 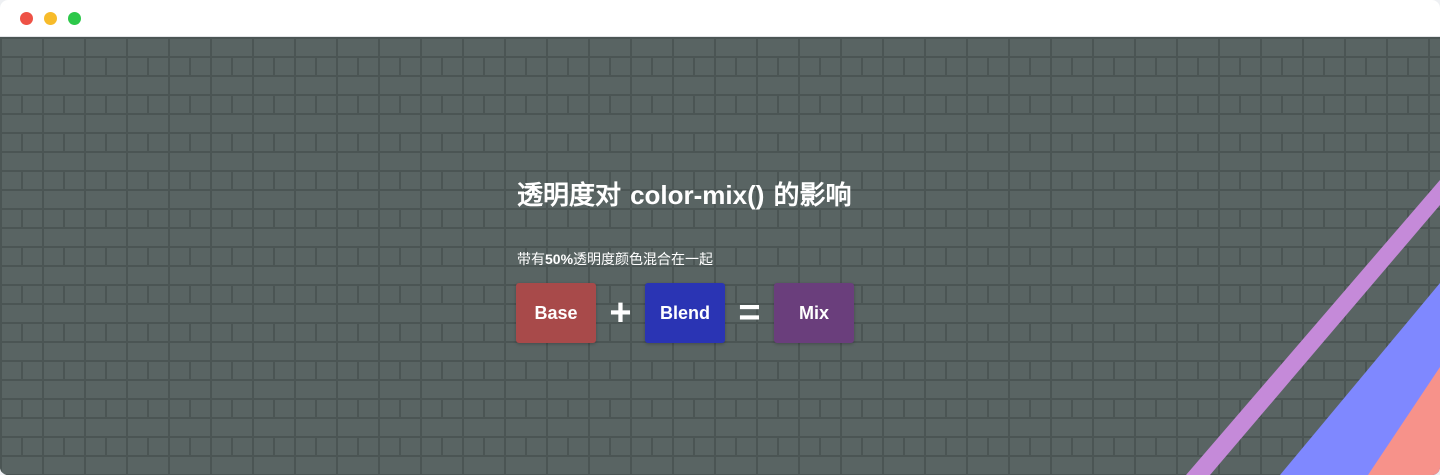 What do you see at coordinates (559, 259) in the screenshot?
I see `subtitle-percent: 50%` at bounding box center [559, 259].